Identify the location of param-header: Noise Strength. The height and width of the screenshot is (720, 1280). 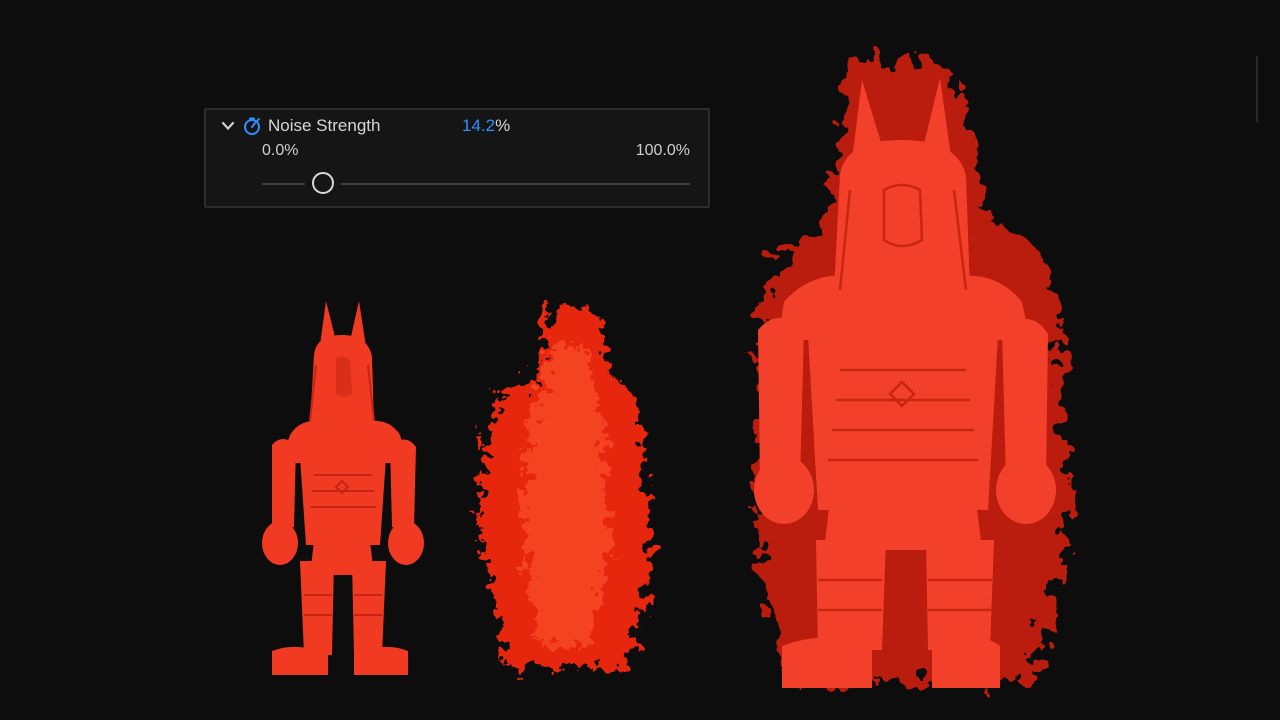
(300, 126).